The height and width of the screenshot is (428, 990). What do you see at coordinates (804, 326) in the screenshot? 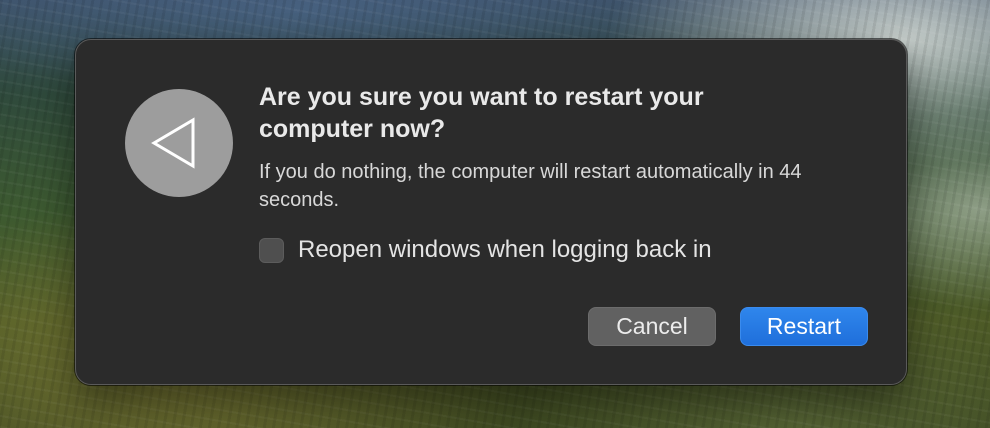
I see `restart-button: Restart` at bounding box center [804, 326].